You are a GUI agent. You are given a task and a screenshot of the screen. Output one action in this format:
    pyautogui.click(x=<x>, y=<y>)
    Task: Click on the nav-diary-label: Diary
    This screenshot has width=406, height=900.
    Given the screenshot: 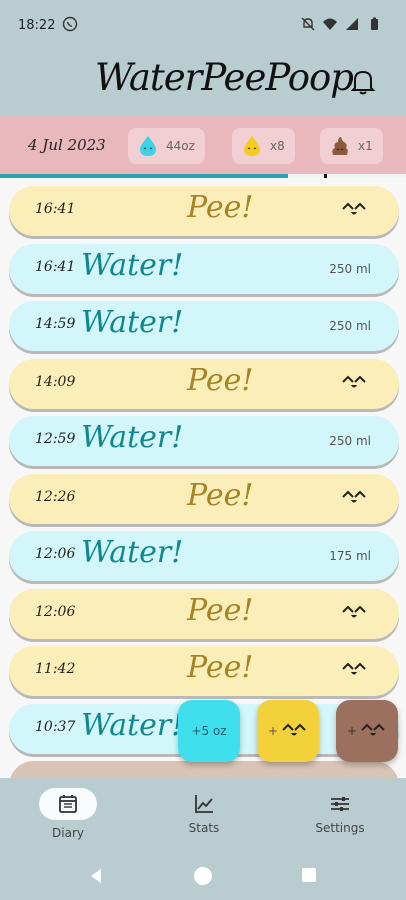 What is the action you would take?
    pyautogui.click(x=68, y=833)
    